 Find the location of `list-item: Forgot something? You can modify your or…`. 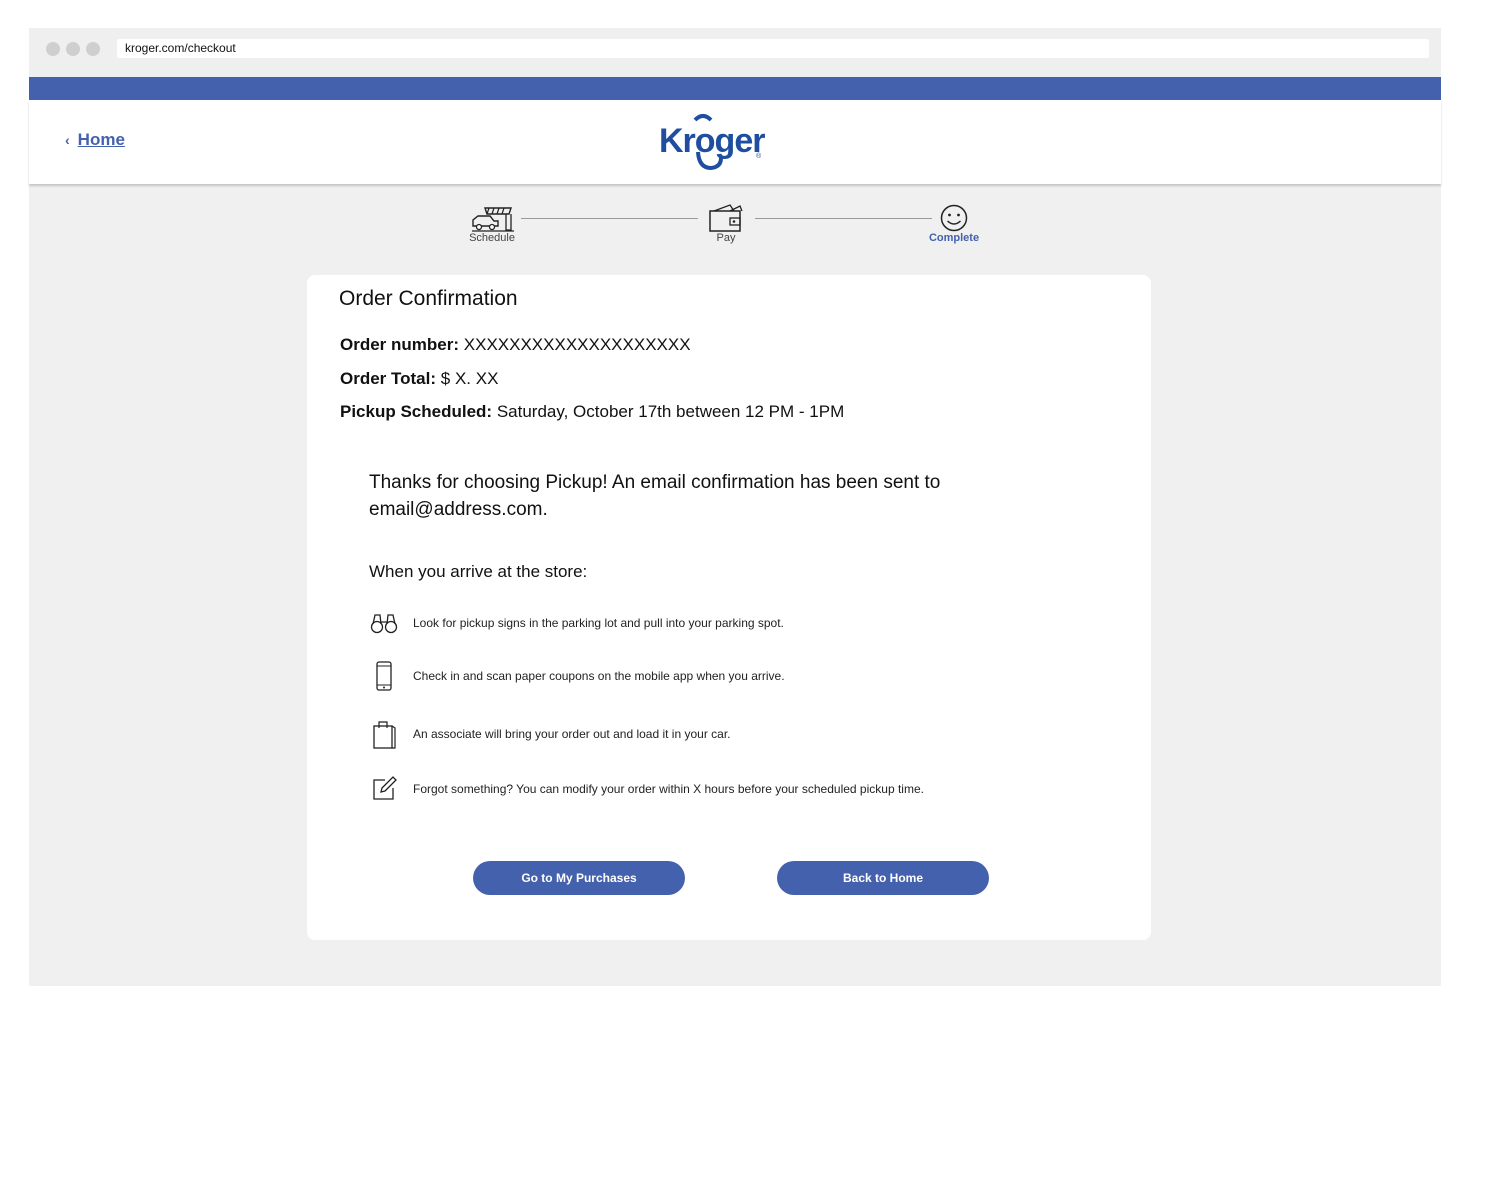

list-item: Forgot something? You can modify your or… is located at coordinates (646, 789).